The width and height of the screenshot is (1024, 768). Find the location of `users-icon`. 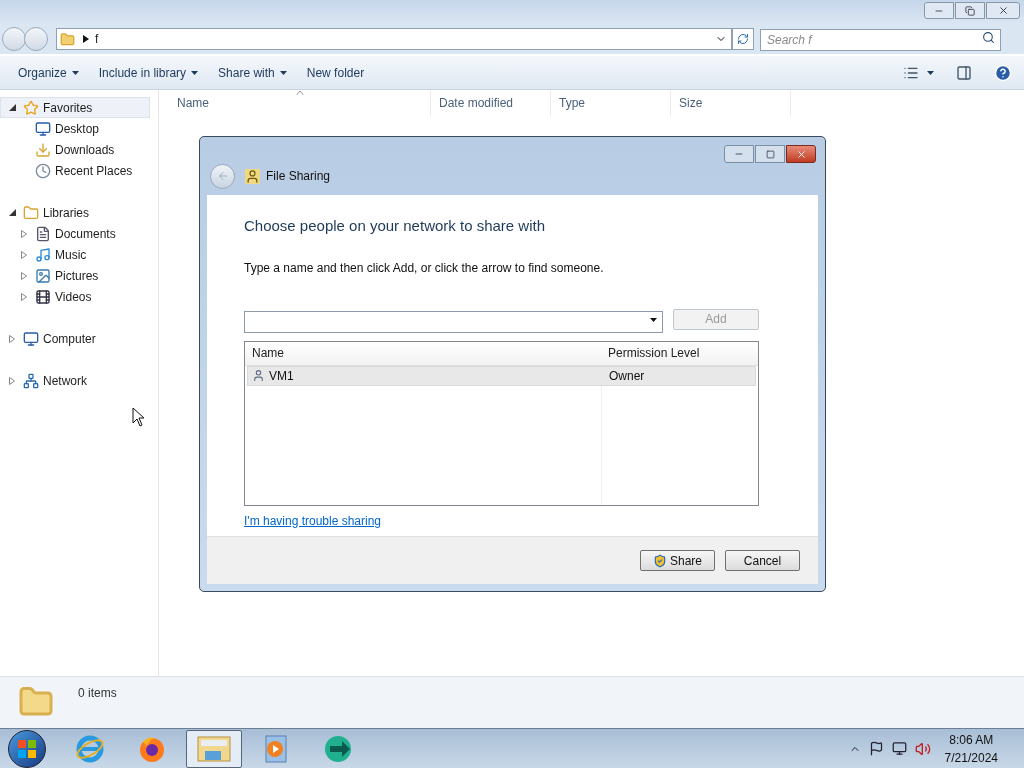

users-icon is located at coordinates (252, 176).